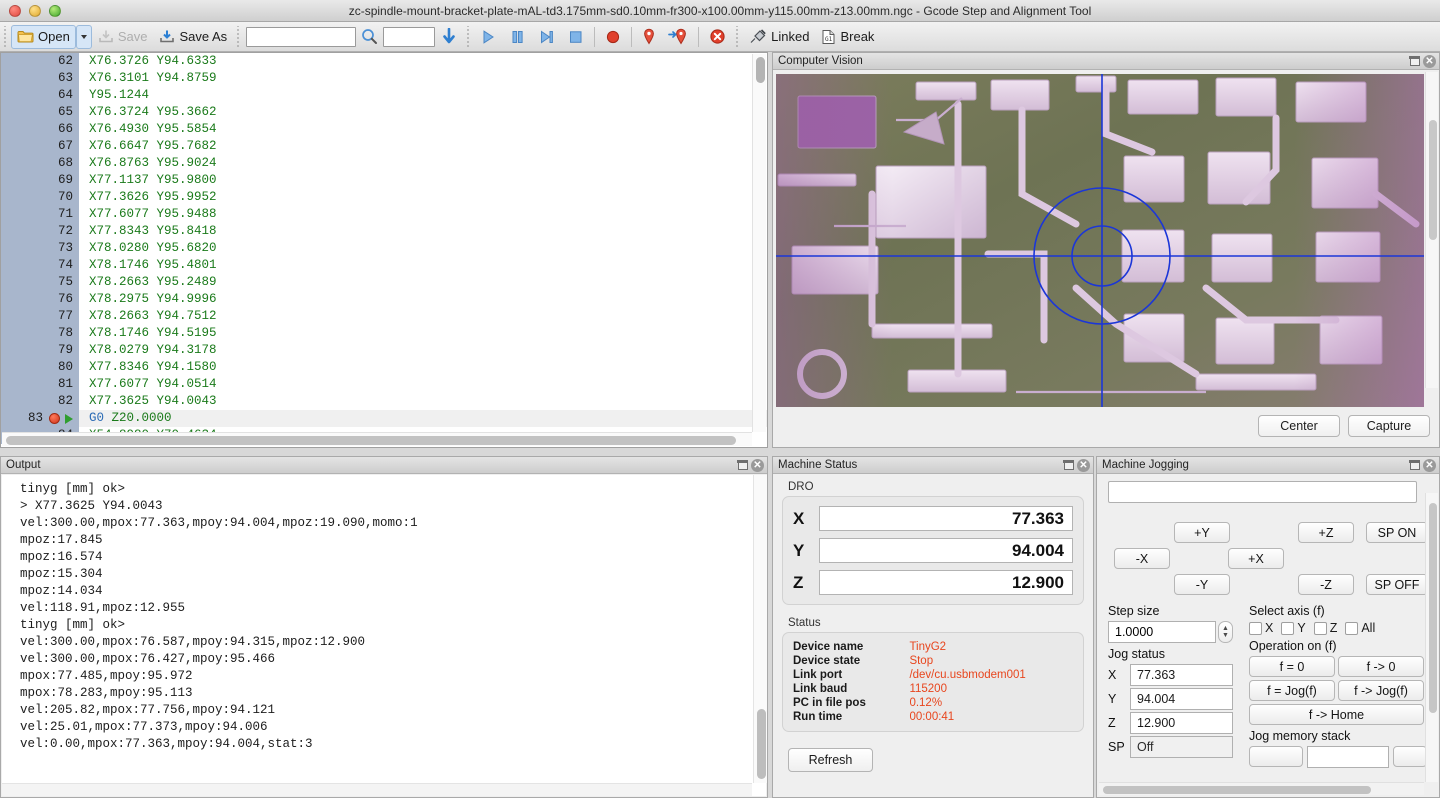 This screenshot has height=798, width=1440. I want to click on step-size-input, so click(1162, 632).